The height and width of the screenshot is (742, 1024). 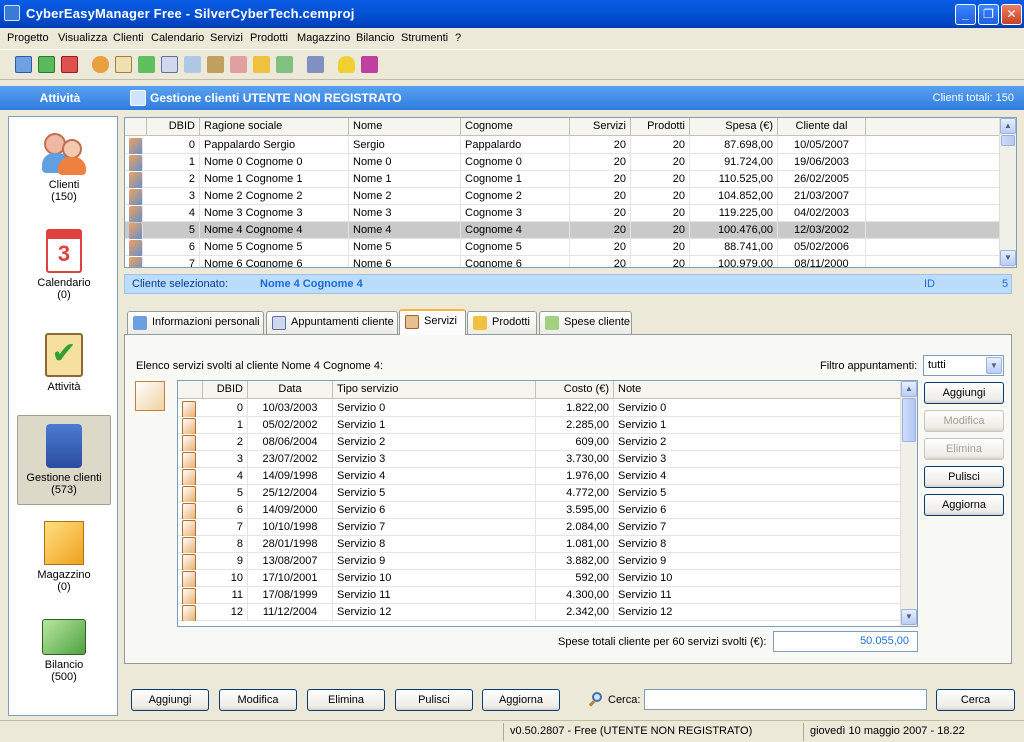 I want to click on nav-calendario: 3 Calendario (0), so click(x=64, y=268).